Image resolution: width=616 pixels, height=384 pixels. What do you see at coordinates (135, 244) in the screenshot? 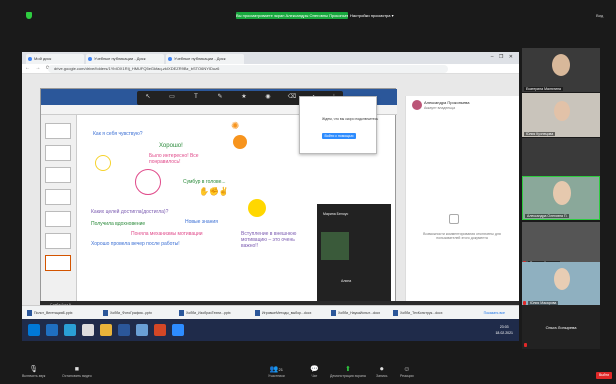
I see `slide-answer: Хорошо провела вечер после работы!` at bounding box center [135, 244].